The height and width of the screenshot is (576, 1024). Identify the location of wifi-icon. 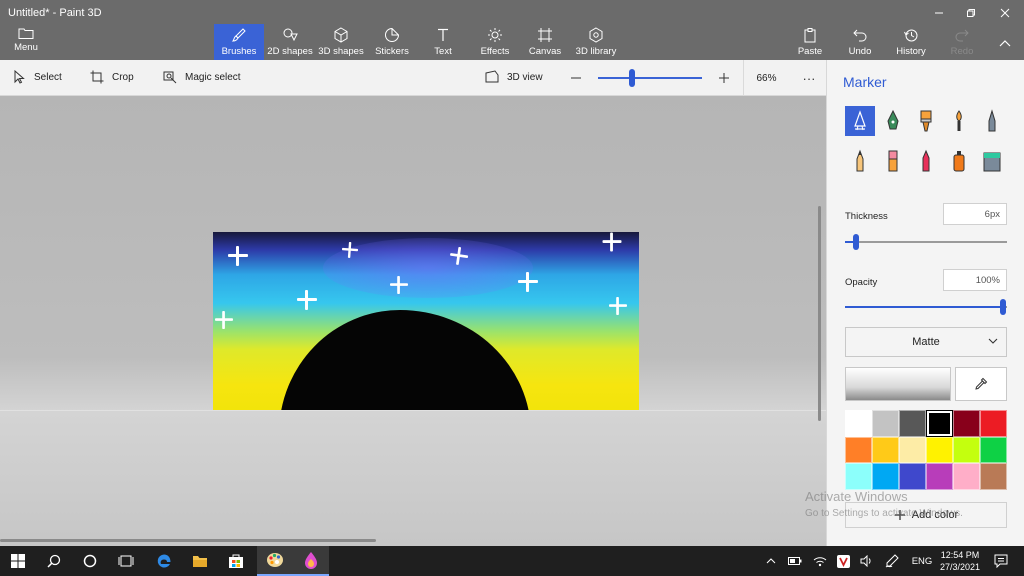
(820, 562).